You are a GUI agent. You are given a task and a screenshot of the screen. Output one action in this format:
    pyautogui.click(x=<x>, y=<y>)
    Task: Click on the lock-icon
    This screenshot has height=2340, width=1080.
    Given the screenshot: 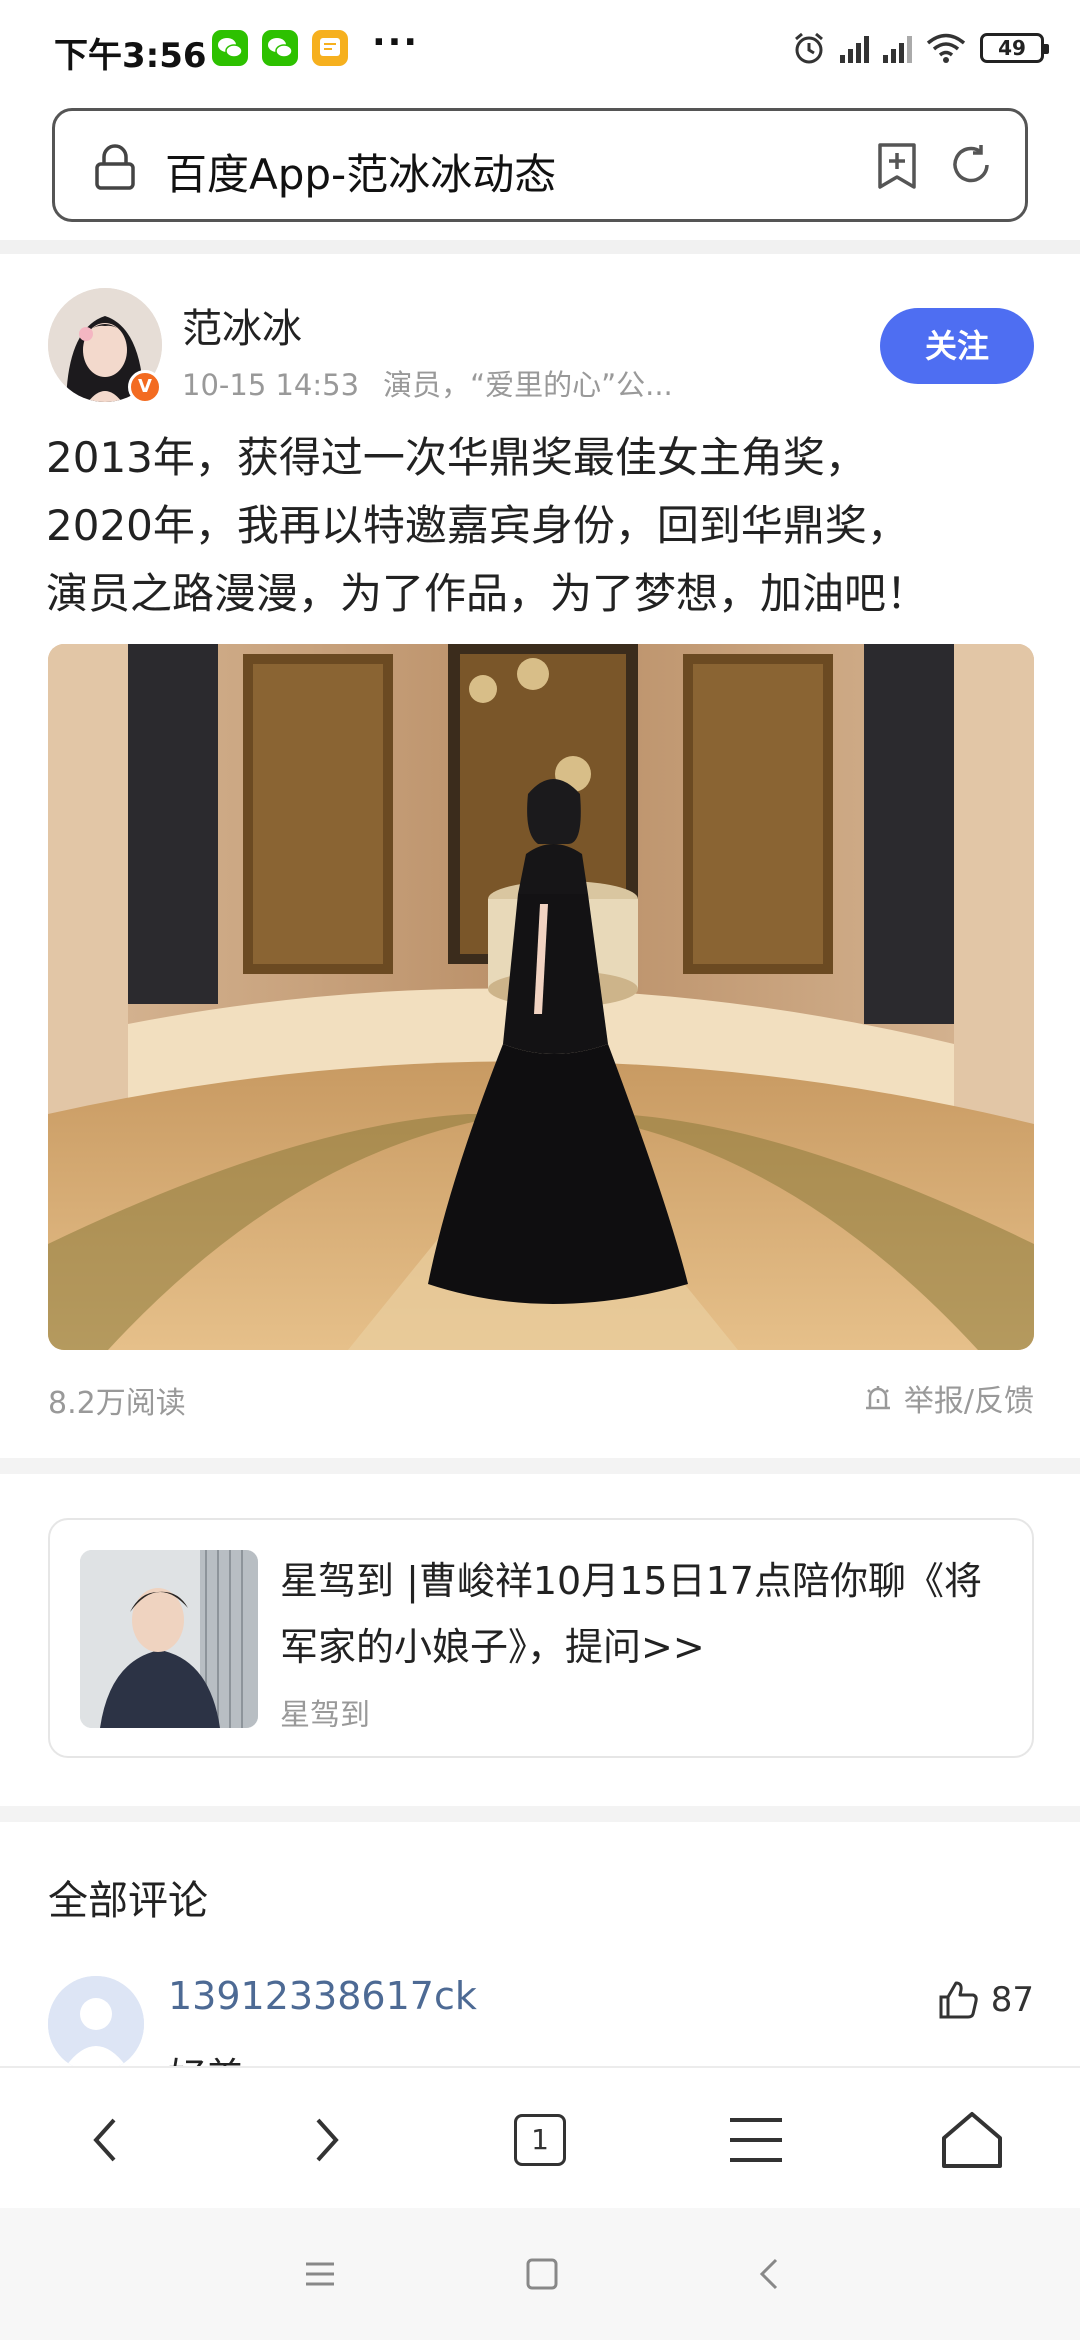 What is the action you would take?
    pyautogui.click(x=115, y=167)
    